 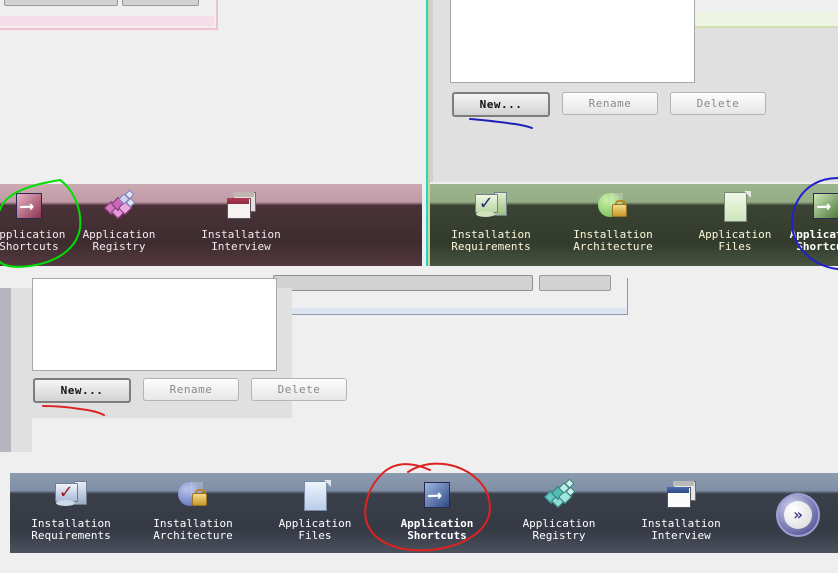 I want to click on bottom-left-listbox, so click(x=154, y=324).